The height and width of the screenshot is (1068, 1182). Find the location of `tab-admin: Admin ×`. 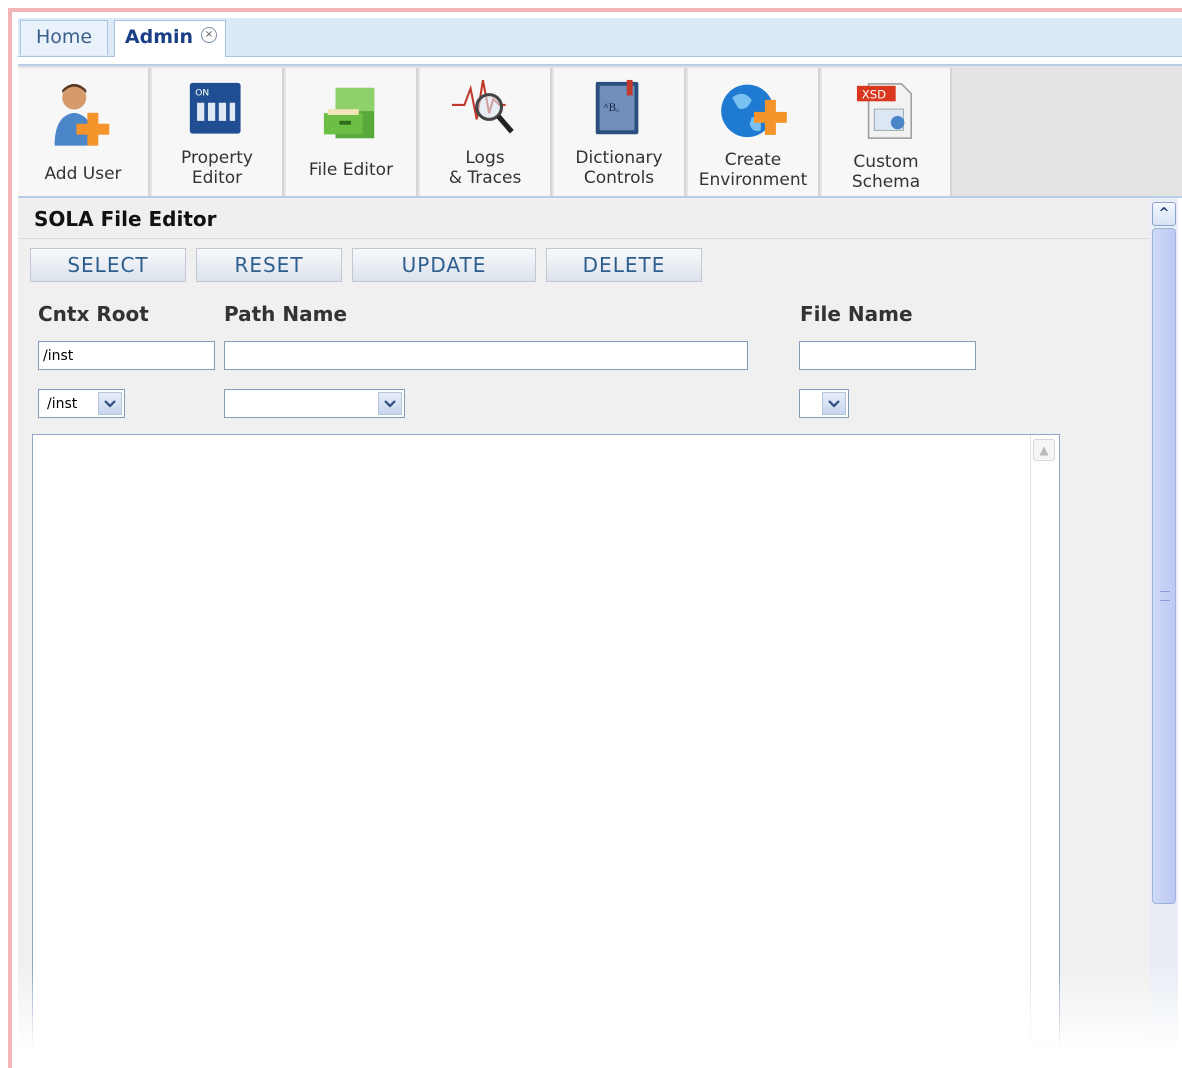

tab-admin: Admin × is located at coordinates (170, 38).